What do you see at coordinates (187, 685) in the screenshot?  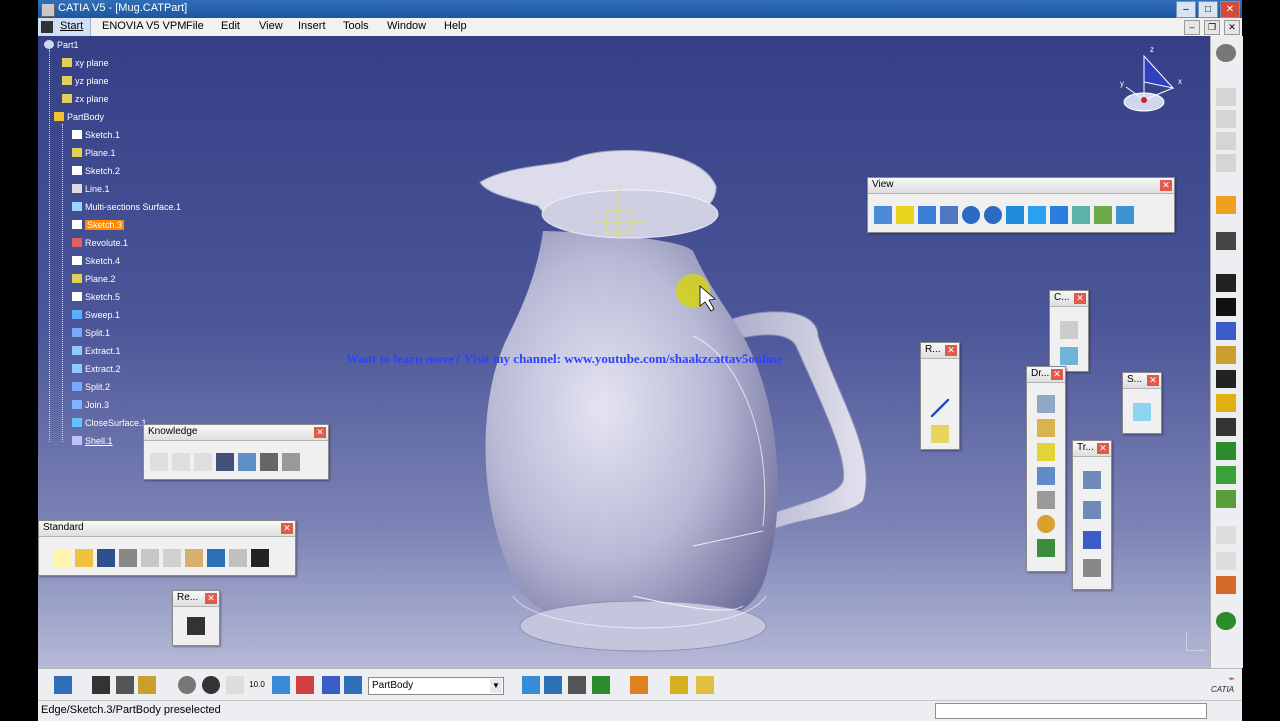 I see `rotate-view-icon` at bounding box center [187, 685].